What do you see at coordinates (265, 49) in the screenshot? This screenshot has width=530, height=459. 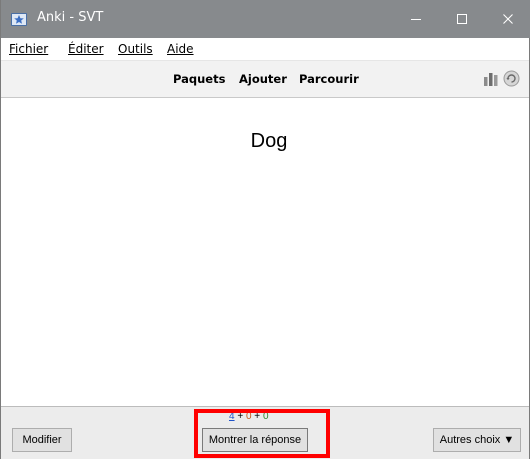 I see `menu-bar: Fichier Éditer Outils Aide` at bounding box center [265, 49].